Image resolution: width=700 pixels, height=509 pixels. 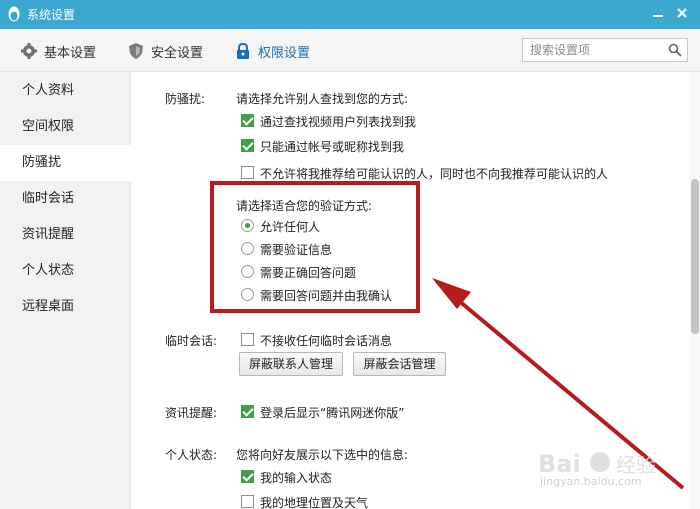 What do you see at coordinates (636, 465) in the screenshot?
I see `svg-text: 经验` at bounding box center [636, 465].